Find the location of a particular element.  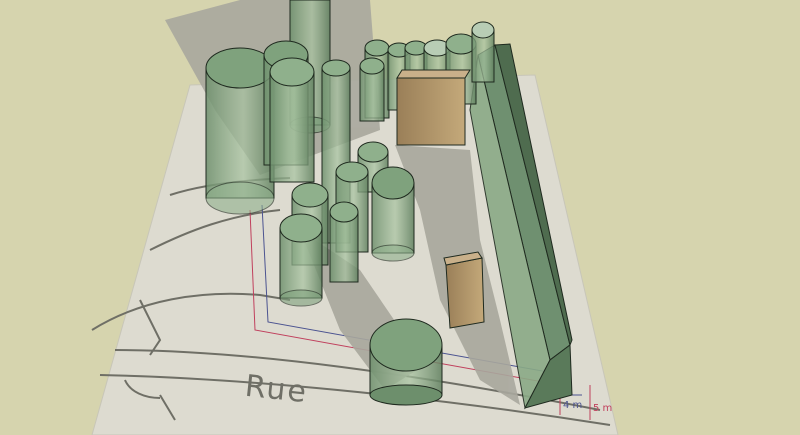

short-wide-cylinder is located at coordinates (406, 362).